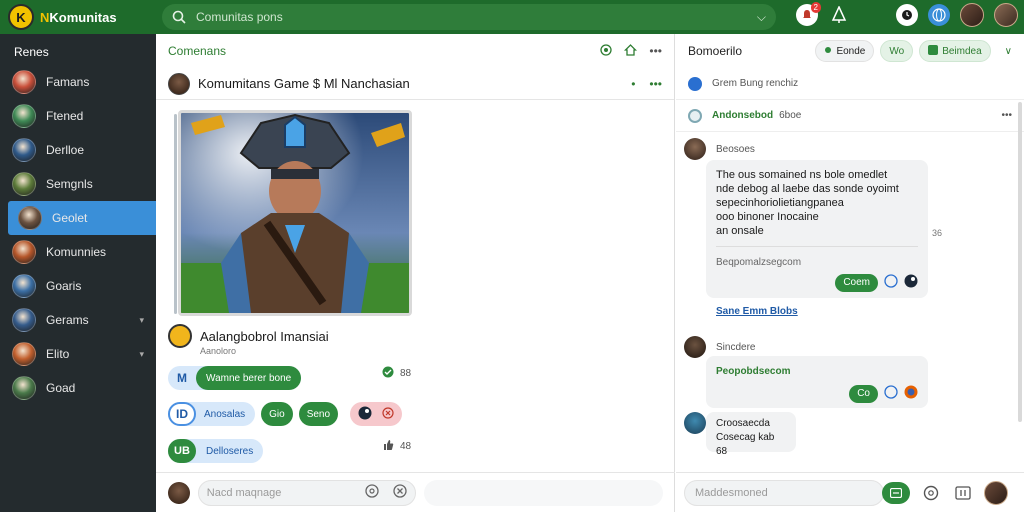  What do you see at coordinates (606, 51) in the screenshot?
I see `target-icon` at bounding box center [606, 51].